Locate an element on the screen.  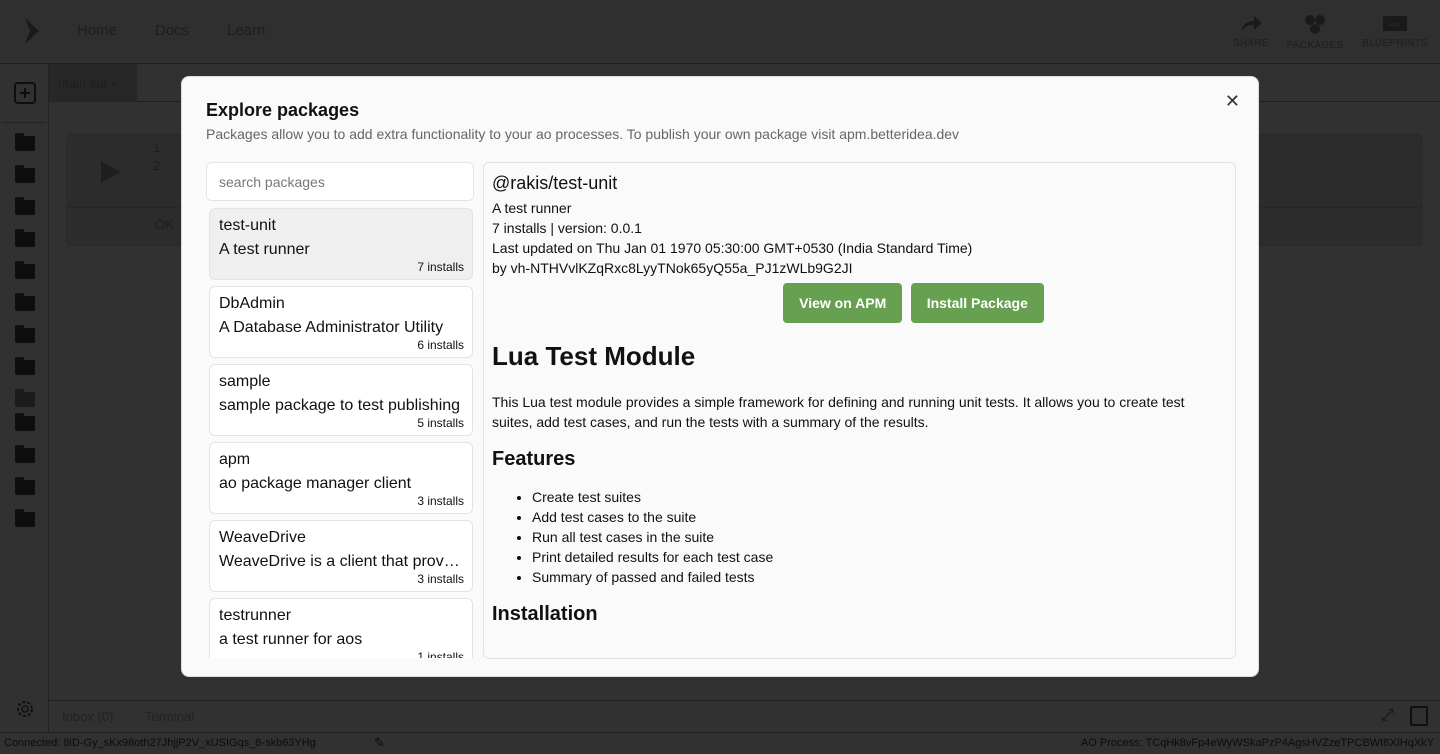
line-number: 2 is located at coordinates (157, 165).